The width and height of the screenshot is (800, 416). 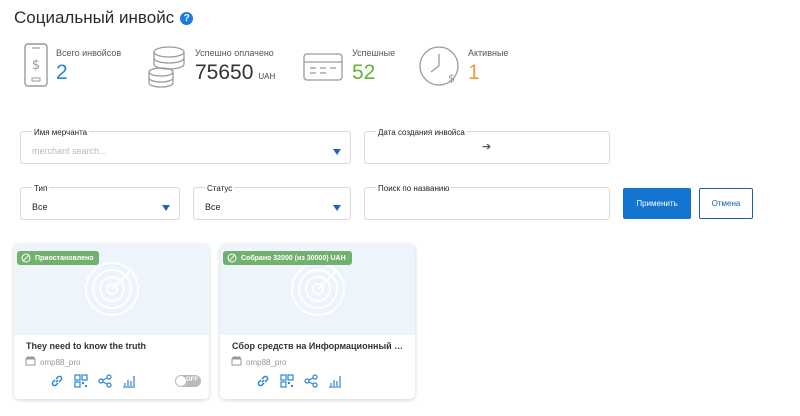 What do you see at coordinates (421, 132) in the screenshot?
I see `created-label: Дата создания инвойса` at bounding box center [421, 132].